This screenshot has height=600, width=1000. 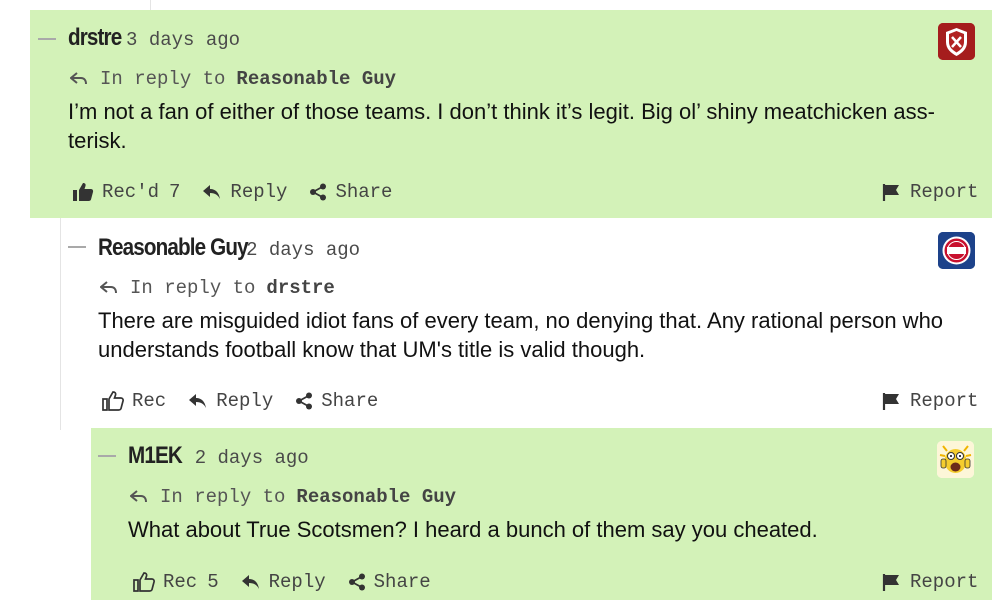 I want to click on reply-to-author: drstre, so click(x=300, y=288).